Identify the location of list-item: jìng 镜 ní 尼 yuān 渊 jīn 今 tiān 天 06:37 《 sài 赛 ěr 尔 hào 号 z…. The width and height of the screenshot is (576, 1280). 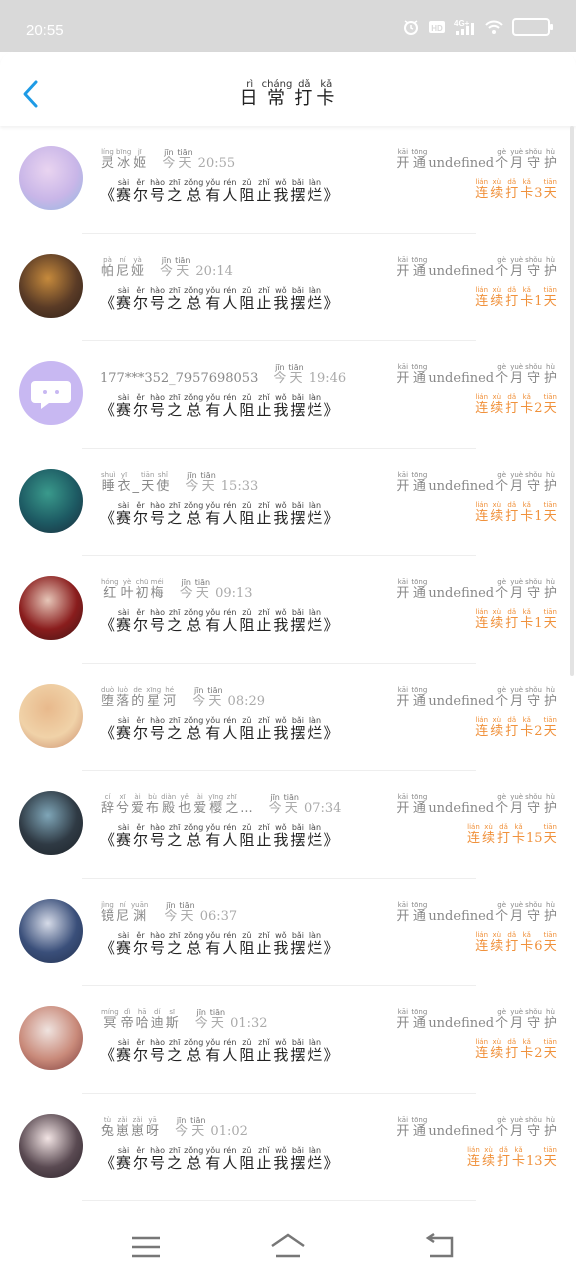
(288, 932).